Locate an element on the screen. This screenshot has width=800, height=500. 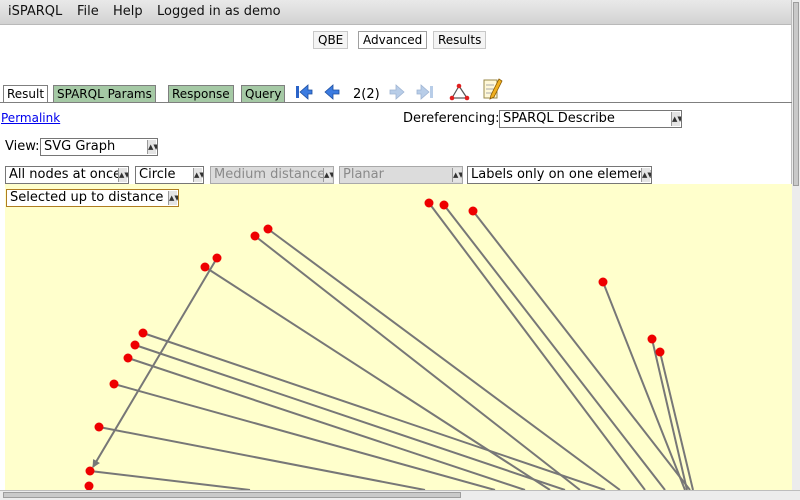
horizontal-scroll-thumb is located at coordinates (232, 495).